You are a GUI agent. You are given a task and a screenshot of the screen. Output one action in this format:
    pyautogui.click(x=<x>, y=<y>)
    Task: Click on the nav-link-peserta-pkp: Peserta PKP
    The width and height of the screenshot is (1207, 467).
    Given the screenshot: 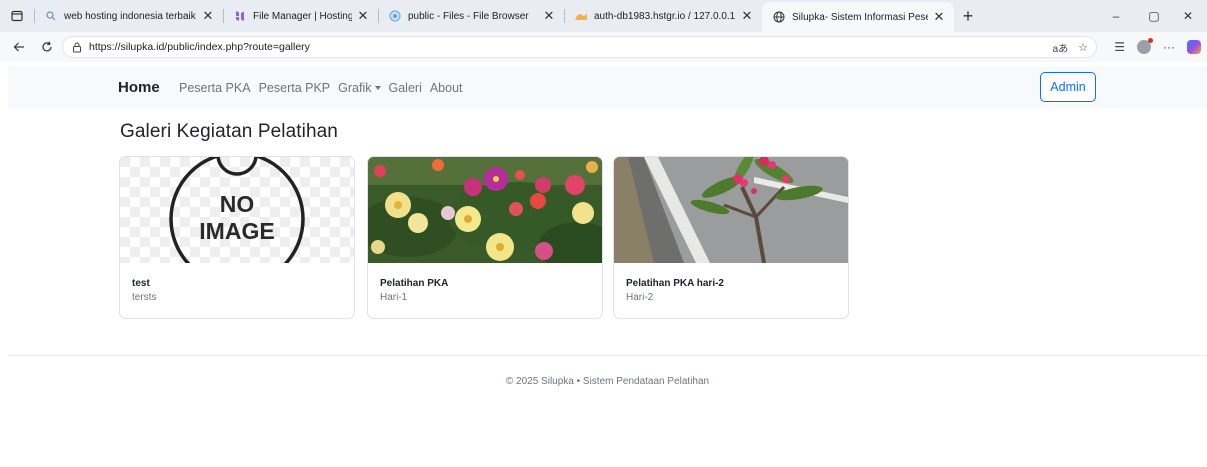 What is the action you would take?
    pyautogui.click(x=295, y=88)
    